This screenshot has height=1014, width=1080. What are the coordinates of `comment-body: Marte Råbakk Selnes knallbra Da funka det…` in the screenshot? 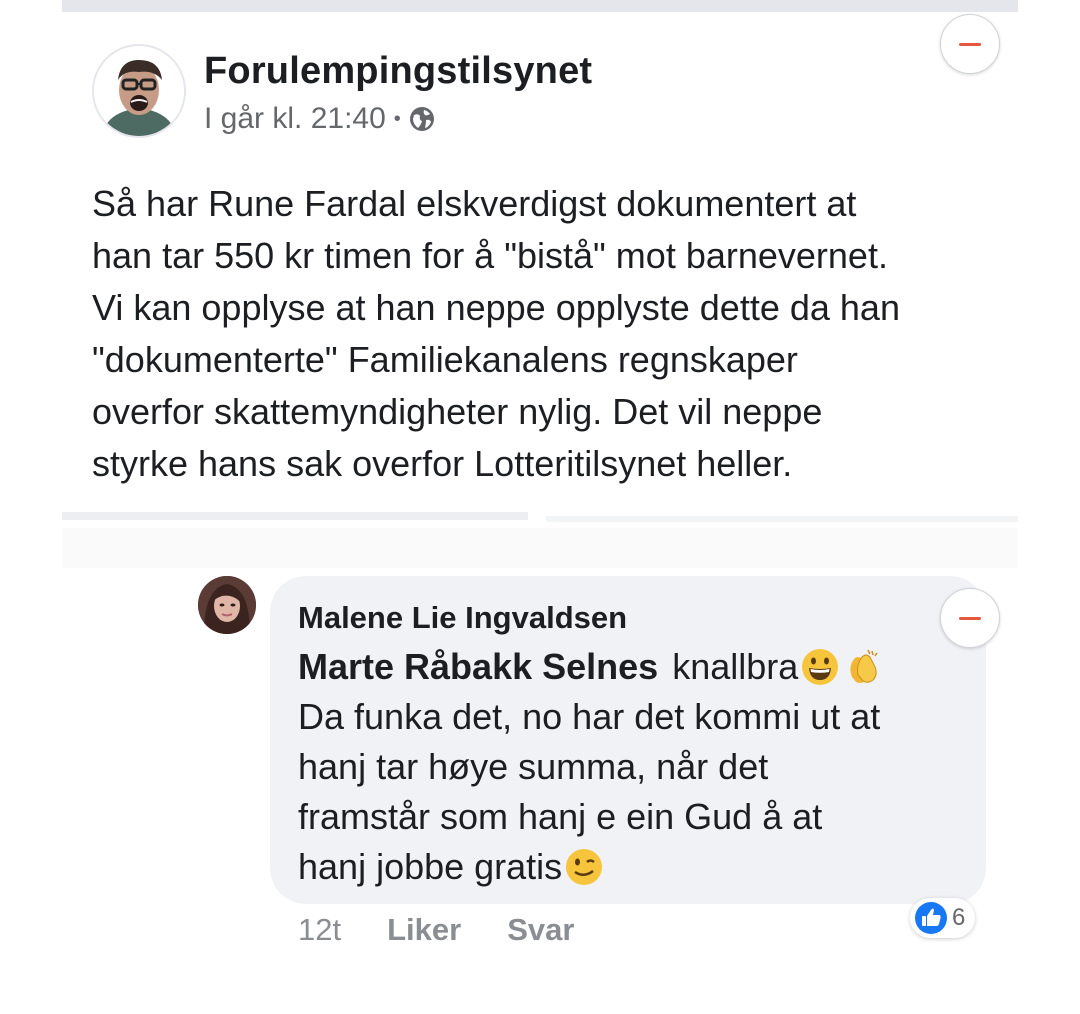 It's located at (590, 767).